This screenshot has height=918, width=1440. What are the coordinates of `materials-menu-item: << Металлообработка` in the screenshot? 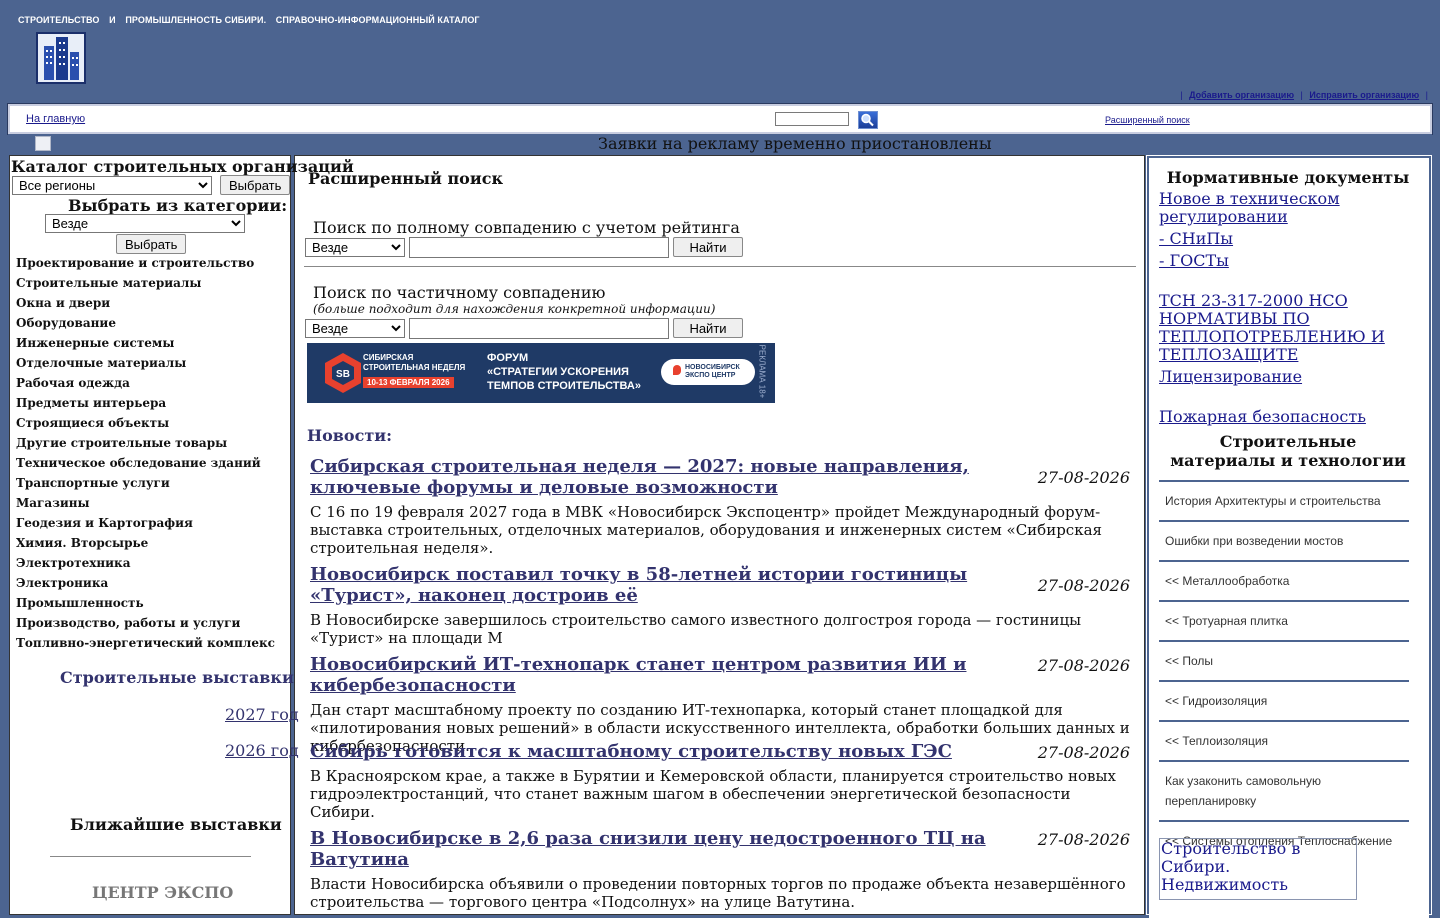 It's located at (1284, 580).